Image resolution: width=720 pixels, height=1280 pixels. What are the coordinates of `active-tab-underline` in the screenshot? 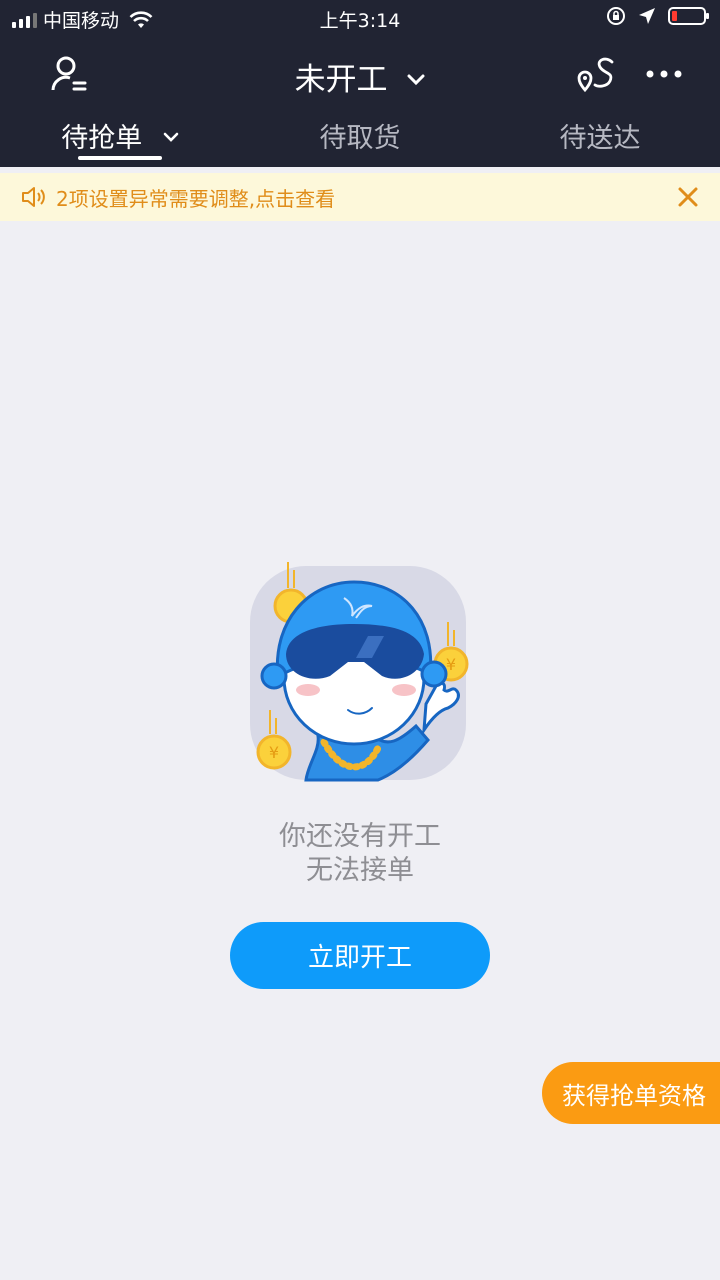 It's located at (120, 158).